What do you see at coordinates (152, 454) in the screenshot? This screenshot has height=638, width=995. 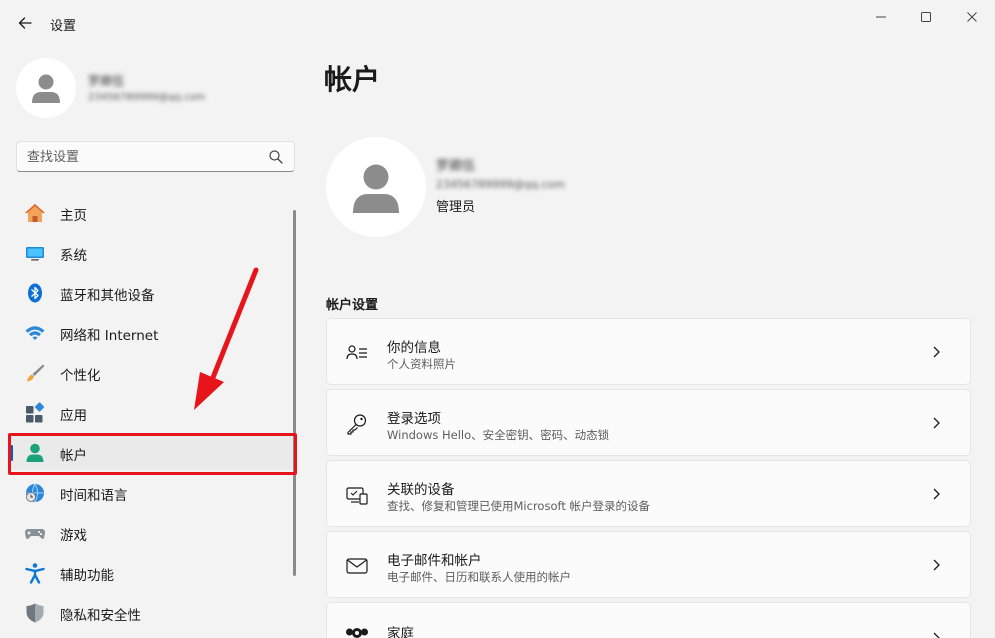 I see `annotation-highlight-box` at bounding box center [152, 454].